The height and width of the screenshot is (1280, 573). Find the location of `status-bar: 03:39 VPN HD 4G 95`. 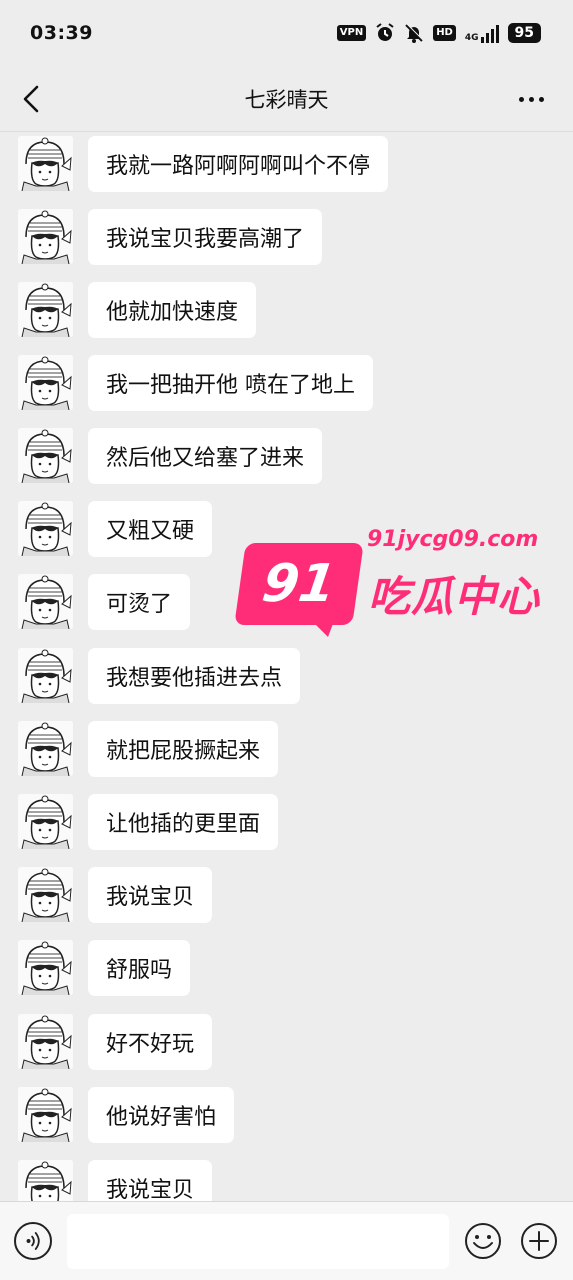

status-bar: 03:39 VPN HD 4G 95 is located at coordinates (286, 33).